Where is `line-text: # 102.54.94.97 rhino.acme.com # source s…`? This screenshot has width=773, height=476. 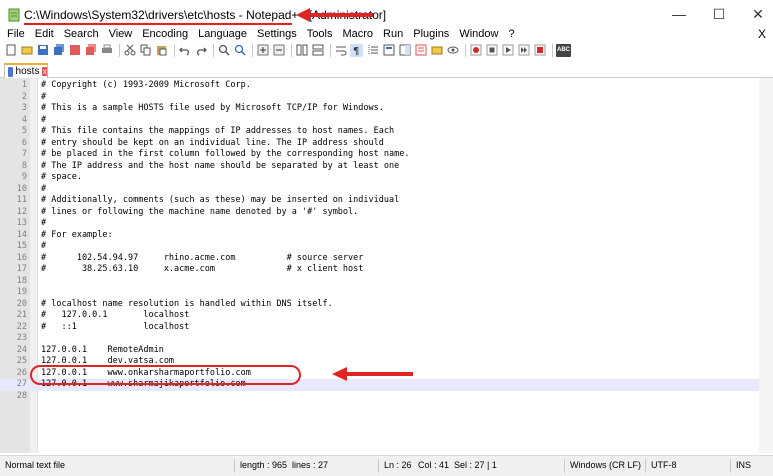
line-text: # 102.54.94.97 rhino.acme.com # source s… is located at coordinates (202, 257).